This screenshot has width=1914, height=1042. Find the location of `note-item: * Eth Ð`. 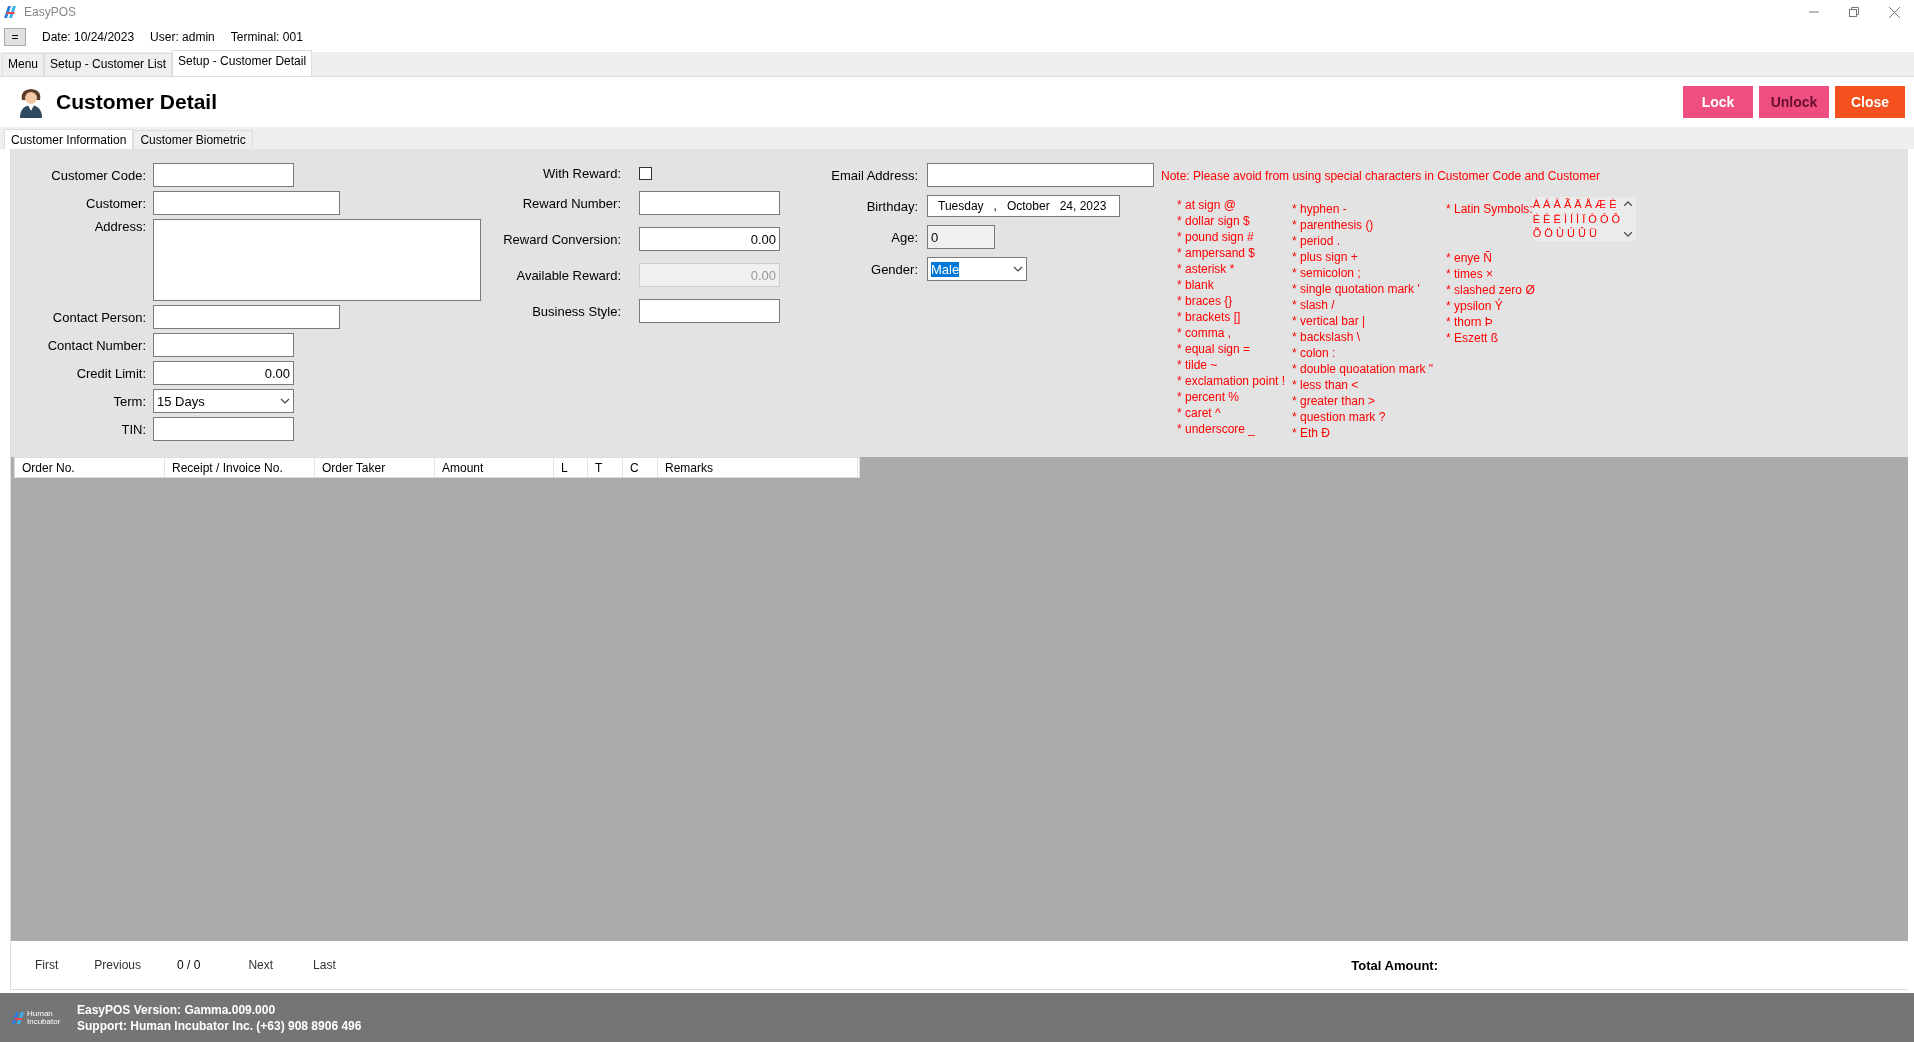

note-item: * Eth Ð is located at coordinates (1311, 433).